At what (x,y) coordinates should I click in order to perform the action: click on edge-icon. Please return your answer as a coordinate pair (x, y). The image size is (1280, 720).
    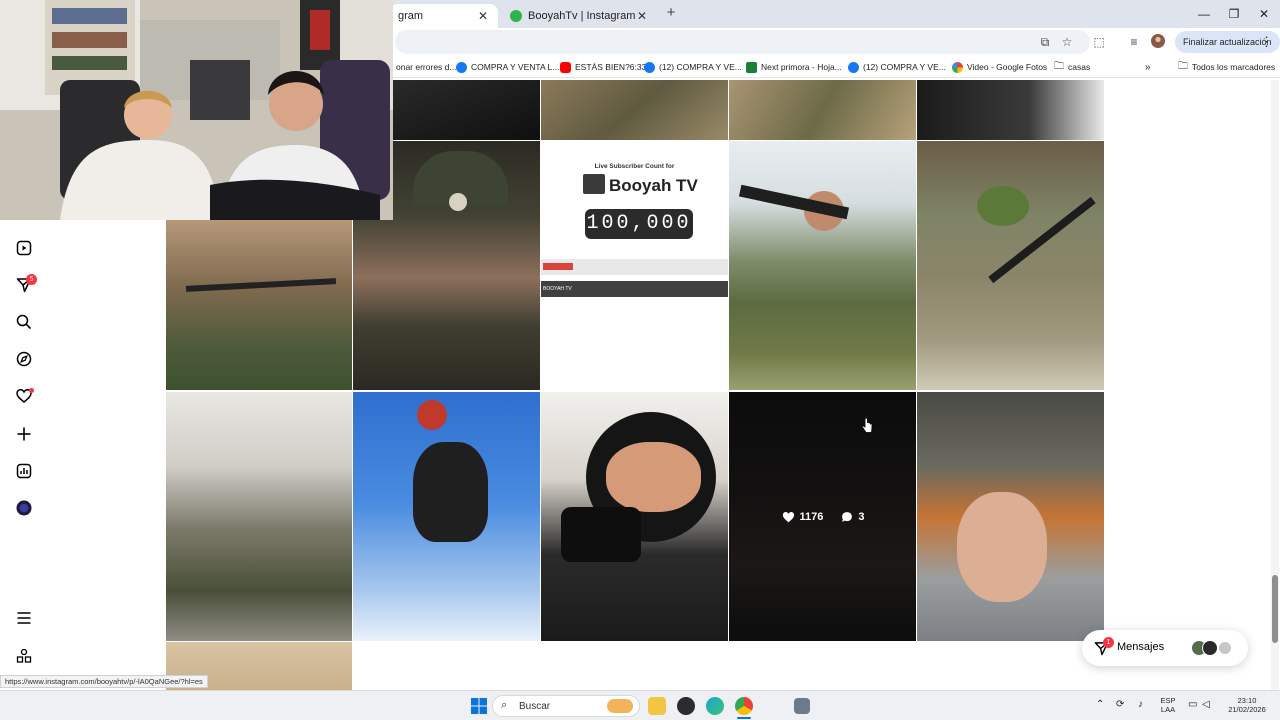
    Looking at the image, I should click on (715, 706).